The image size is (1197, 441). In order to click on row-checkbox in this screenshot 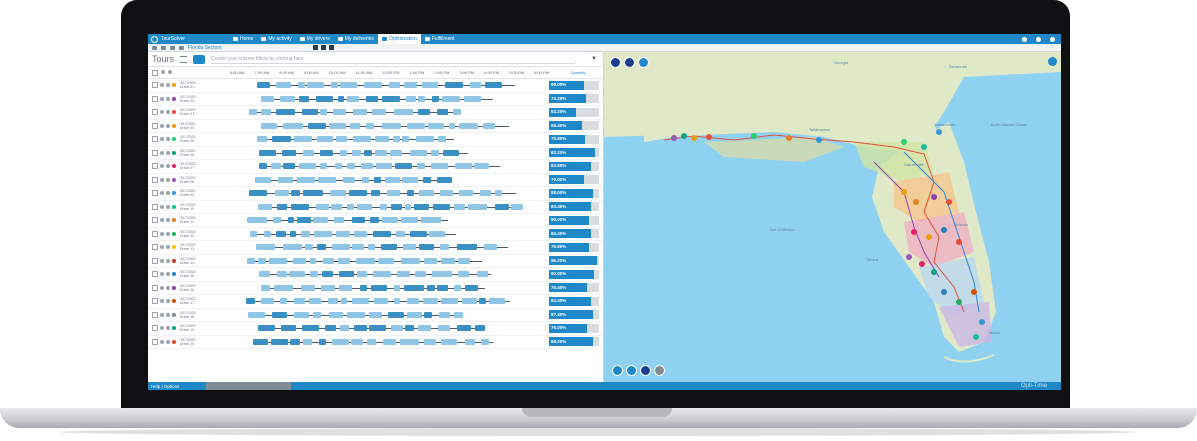, I will do `click(155, 274)`.